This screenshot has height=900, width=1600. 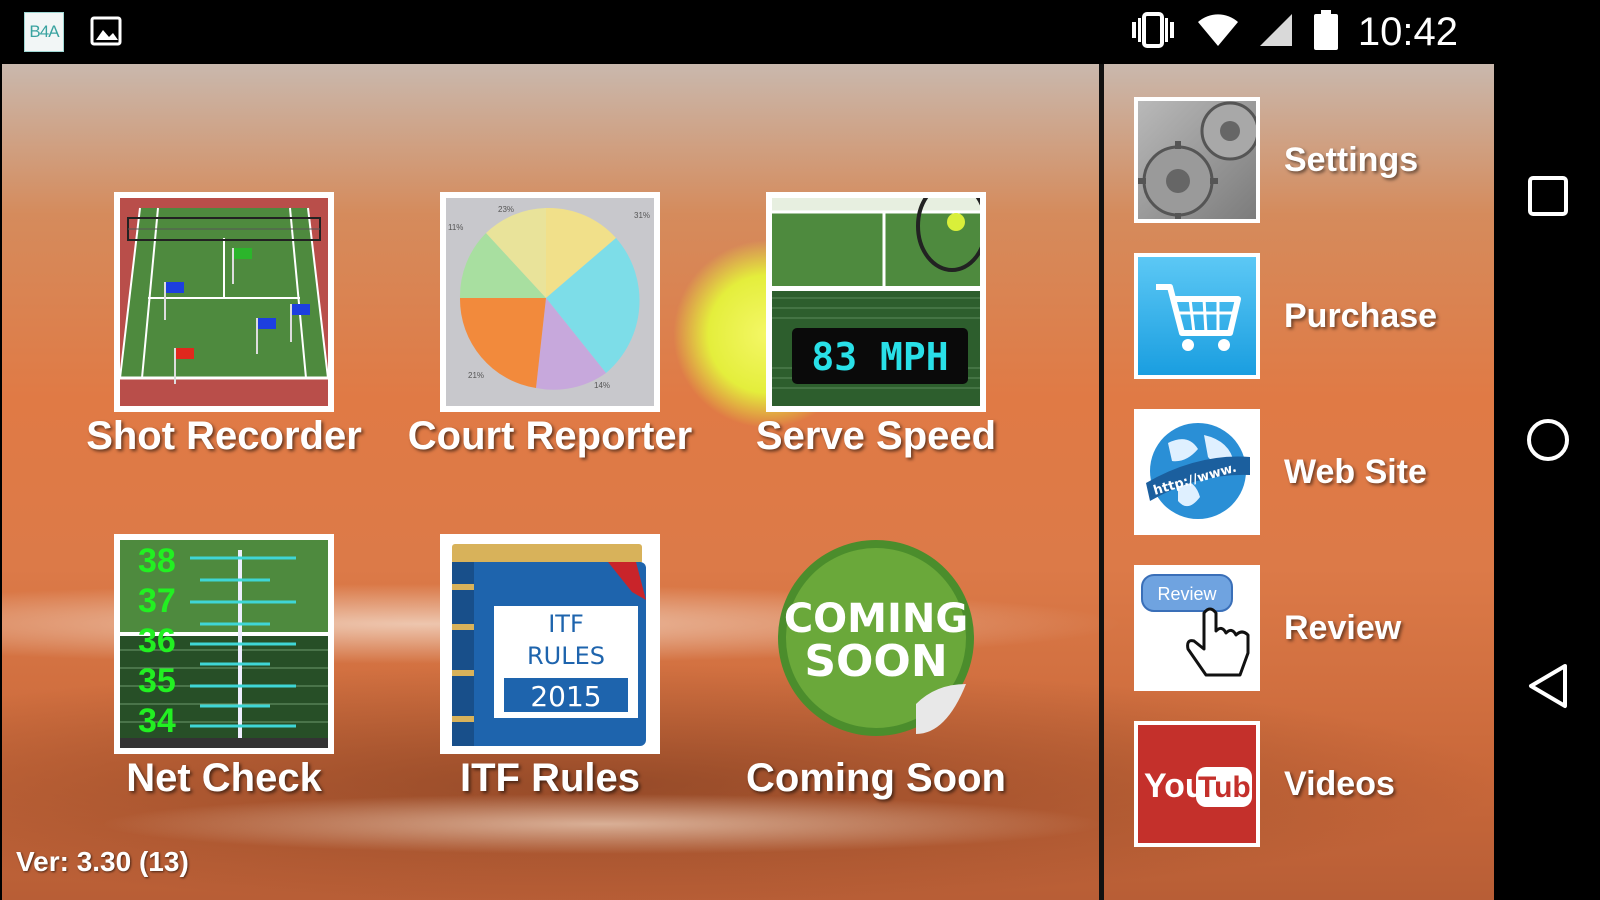 What do you see at coordinates (1187, 594) in the screenshot?
I see `review-badge-text: Review` at bounding box center [1187, 594].